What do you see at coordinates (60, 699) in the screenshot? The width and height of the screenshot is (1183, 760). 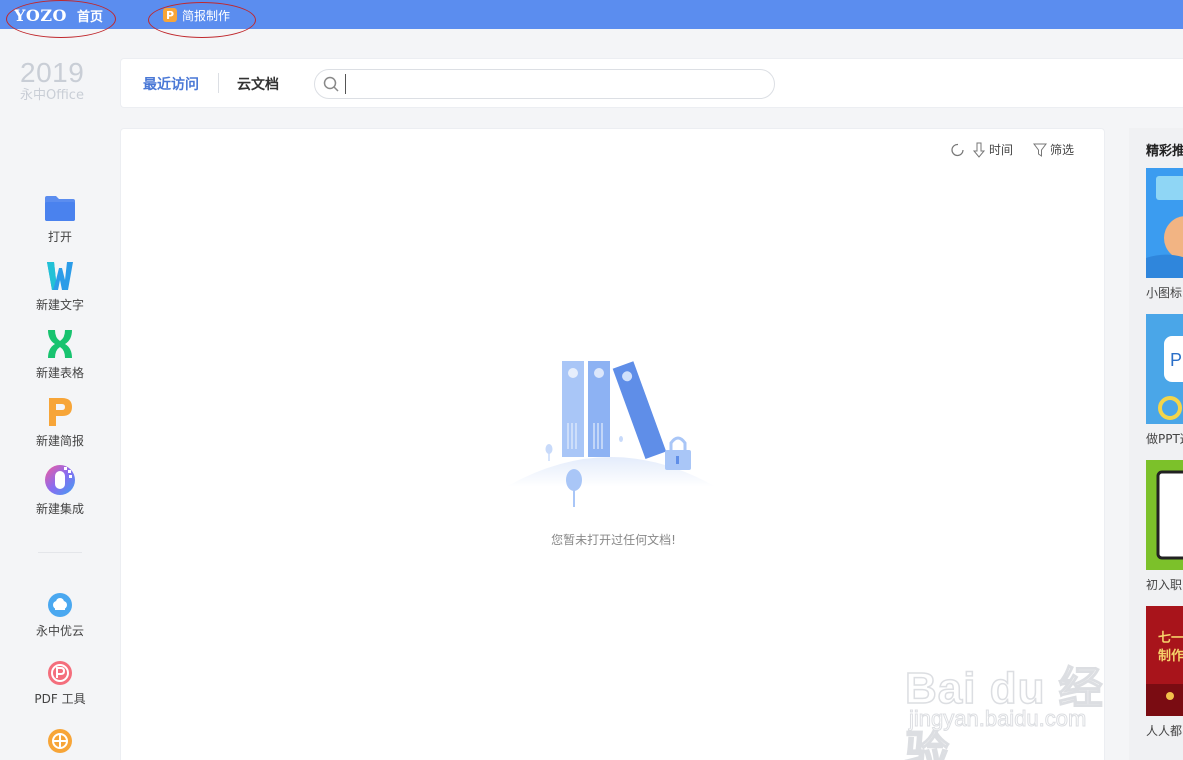 I see `sidebar-item-label: PDF 工具` at bounding box center [60, 699].